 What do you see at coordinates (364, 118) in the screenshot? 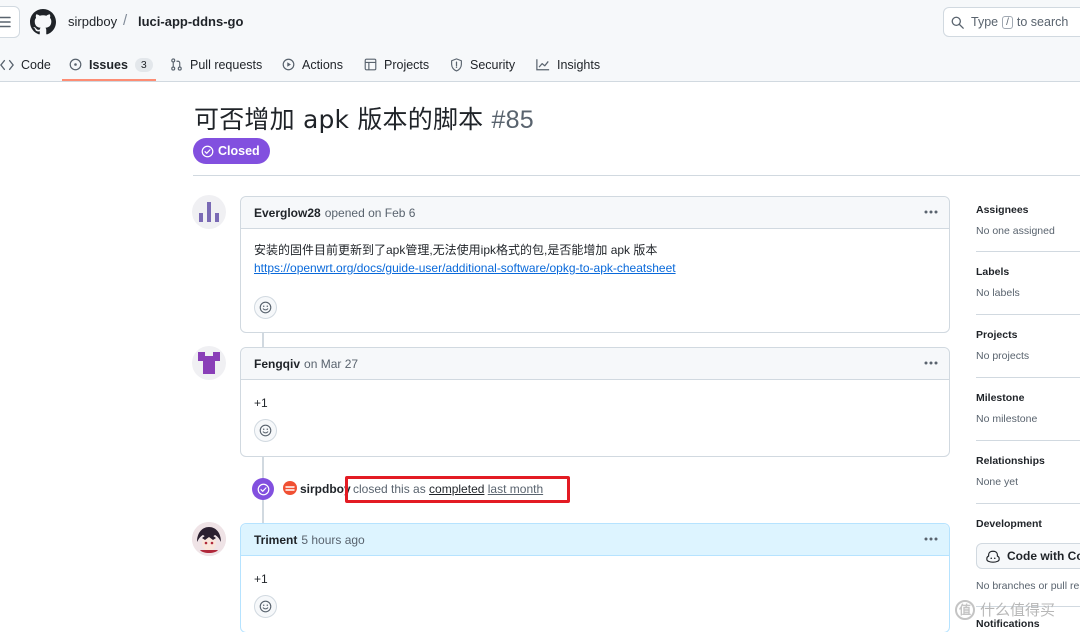
I see `issue-title: 可否增加 apk 版本的脚本 #85` at bounding box center [364, 118].